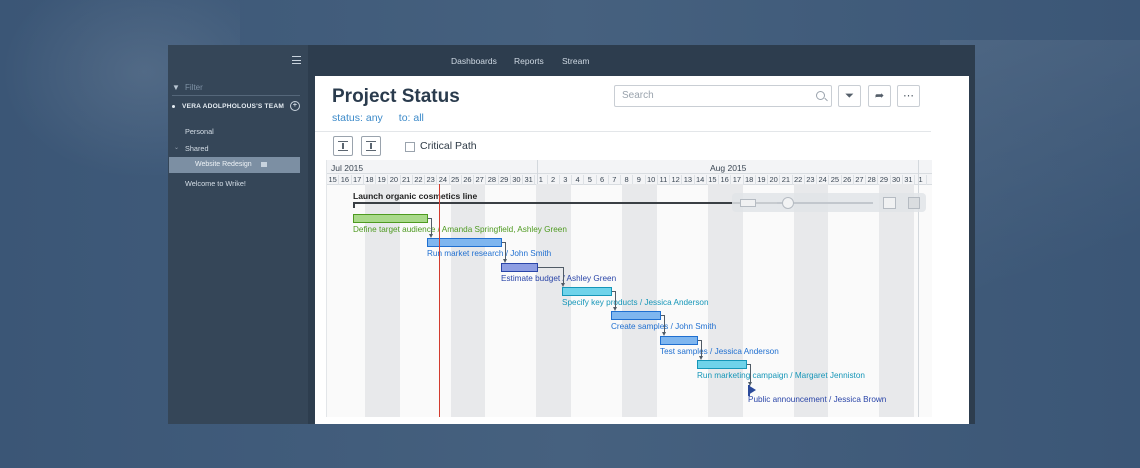 This screenshot has height=468, width=1140. What do you see at coordinates (489, 253) in the screenshot?
I see `task-label: Run market research / John Smith` at bounding box center [489, 253].